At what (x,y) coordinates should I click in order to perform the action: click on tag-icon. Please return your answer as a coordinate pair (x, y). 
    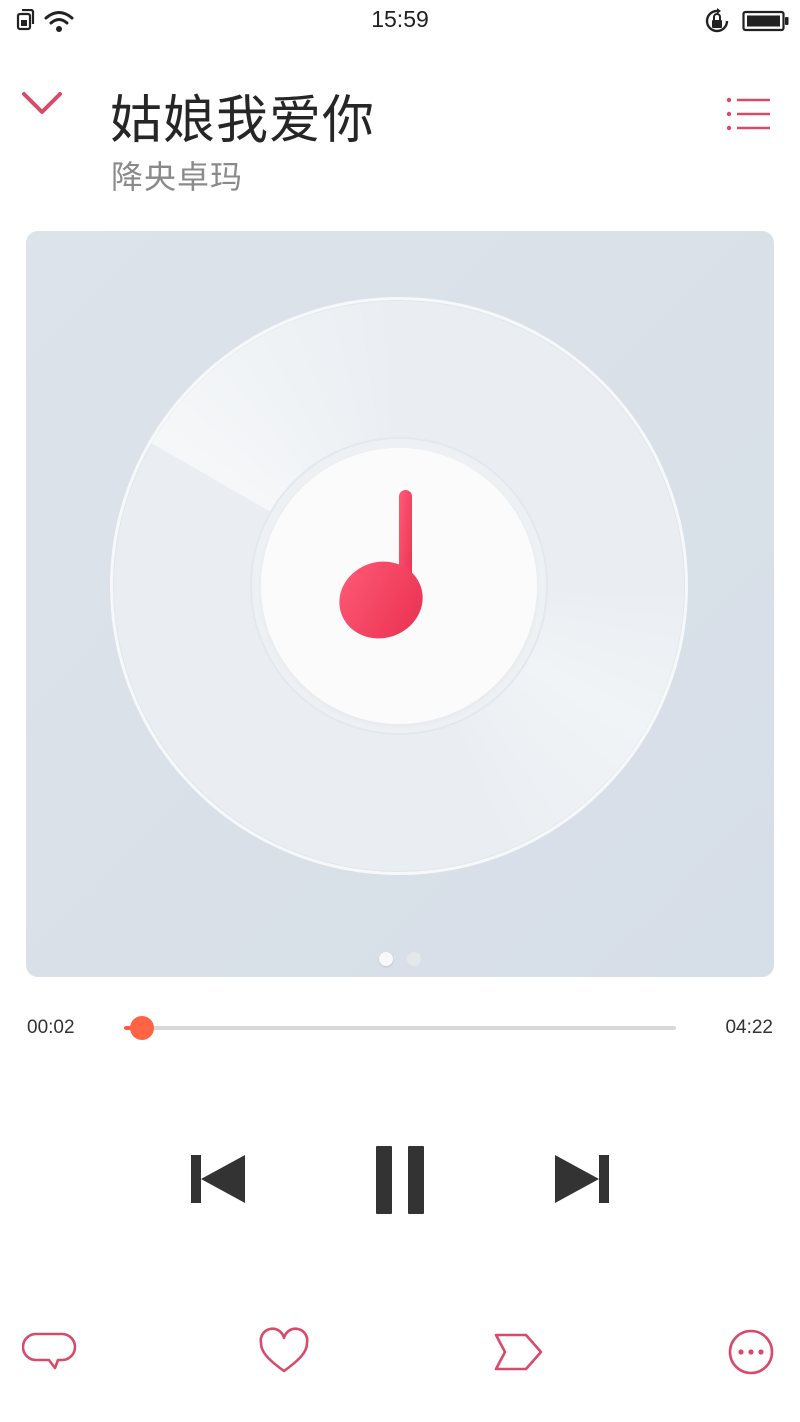
    Looking at the image, I should click on (518, 1359).